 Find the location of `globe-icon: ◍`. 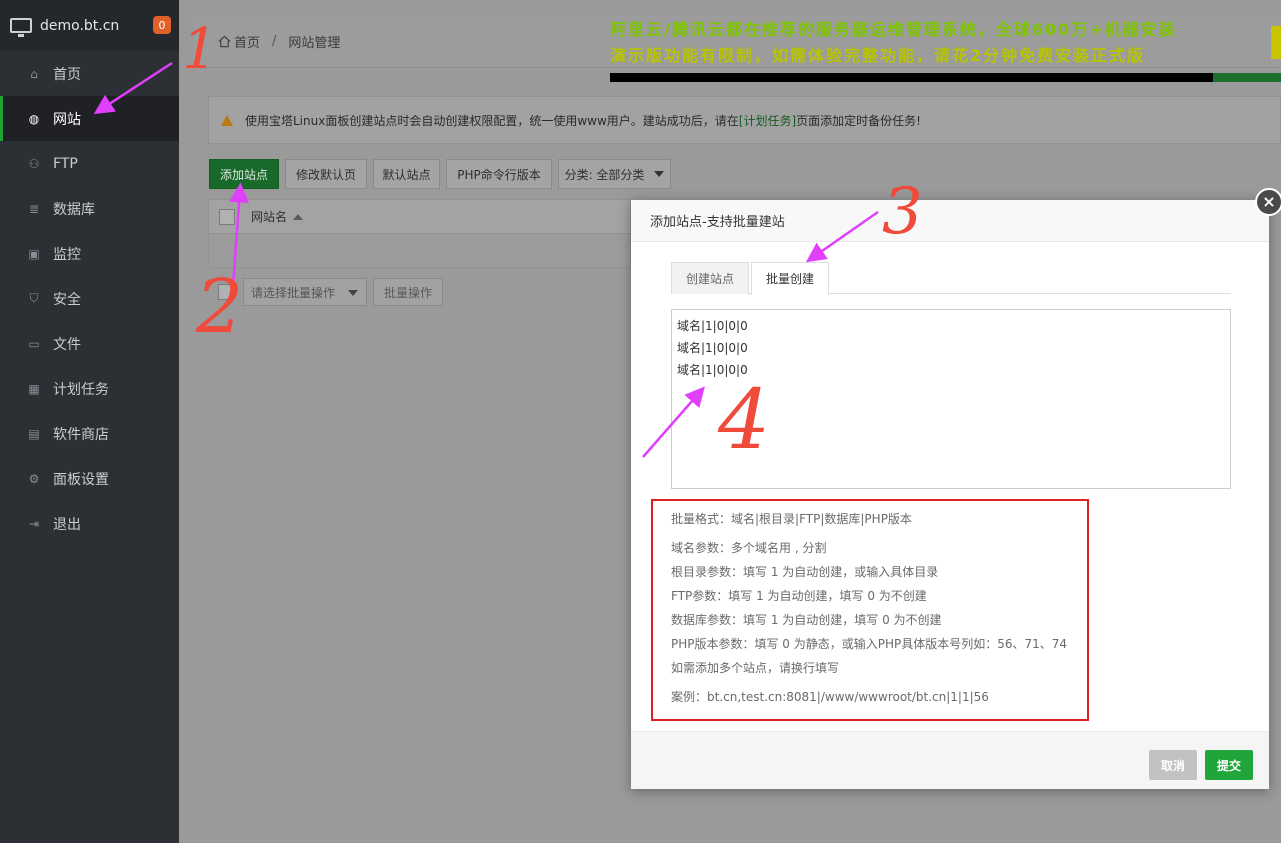

globe-icon: ◍ is located at coordinates (34, 118).